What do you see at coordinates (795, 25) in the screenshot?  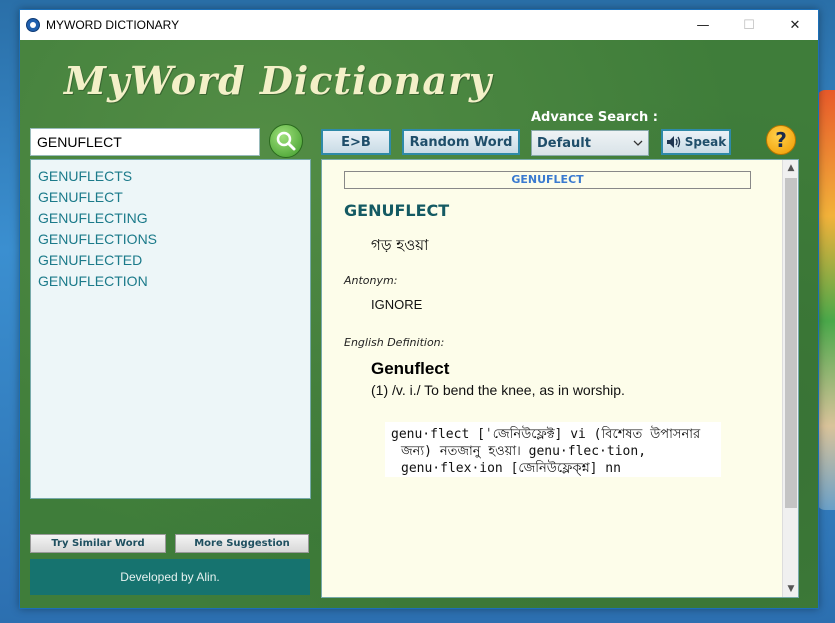 I see `close-button: ✕` at bounding box center [795, 25].